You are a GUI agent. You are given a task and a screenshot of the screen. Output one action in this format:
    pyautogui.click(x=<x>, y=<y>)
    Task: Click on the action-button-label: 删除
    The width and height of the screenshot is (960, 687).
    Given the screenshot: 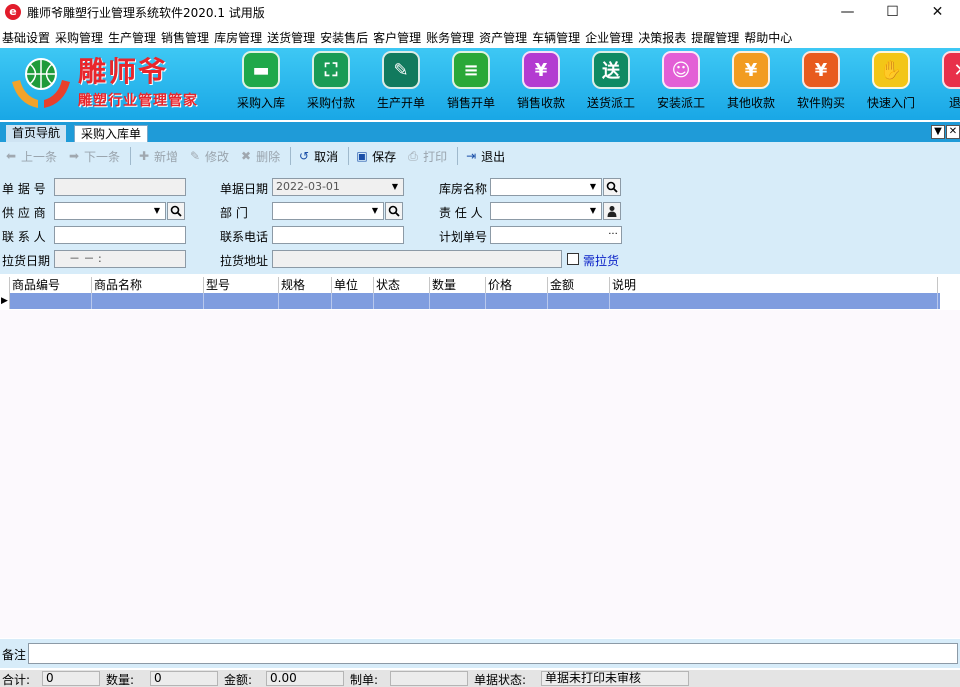 What is the action you would take?
    pyautogui.click(x=268, y=156)
    